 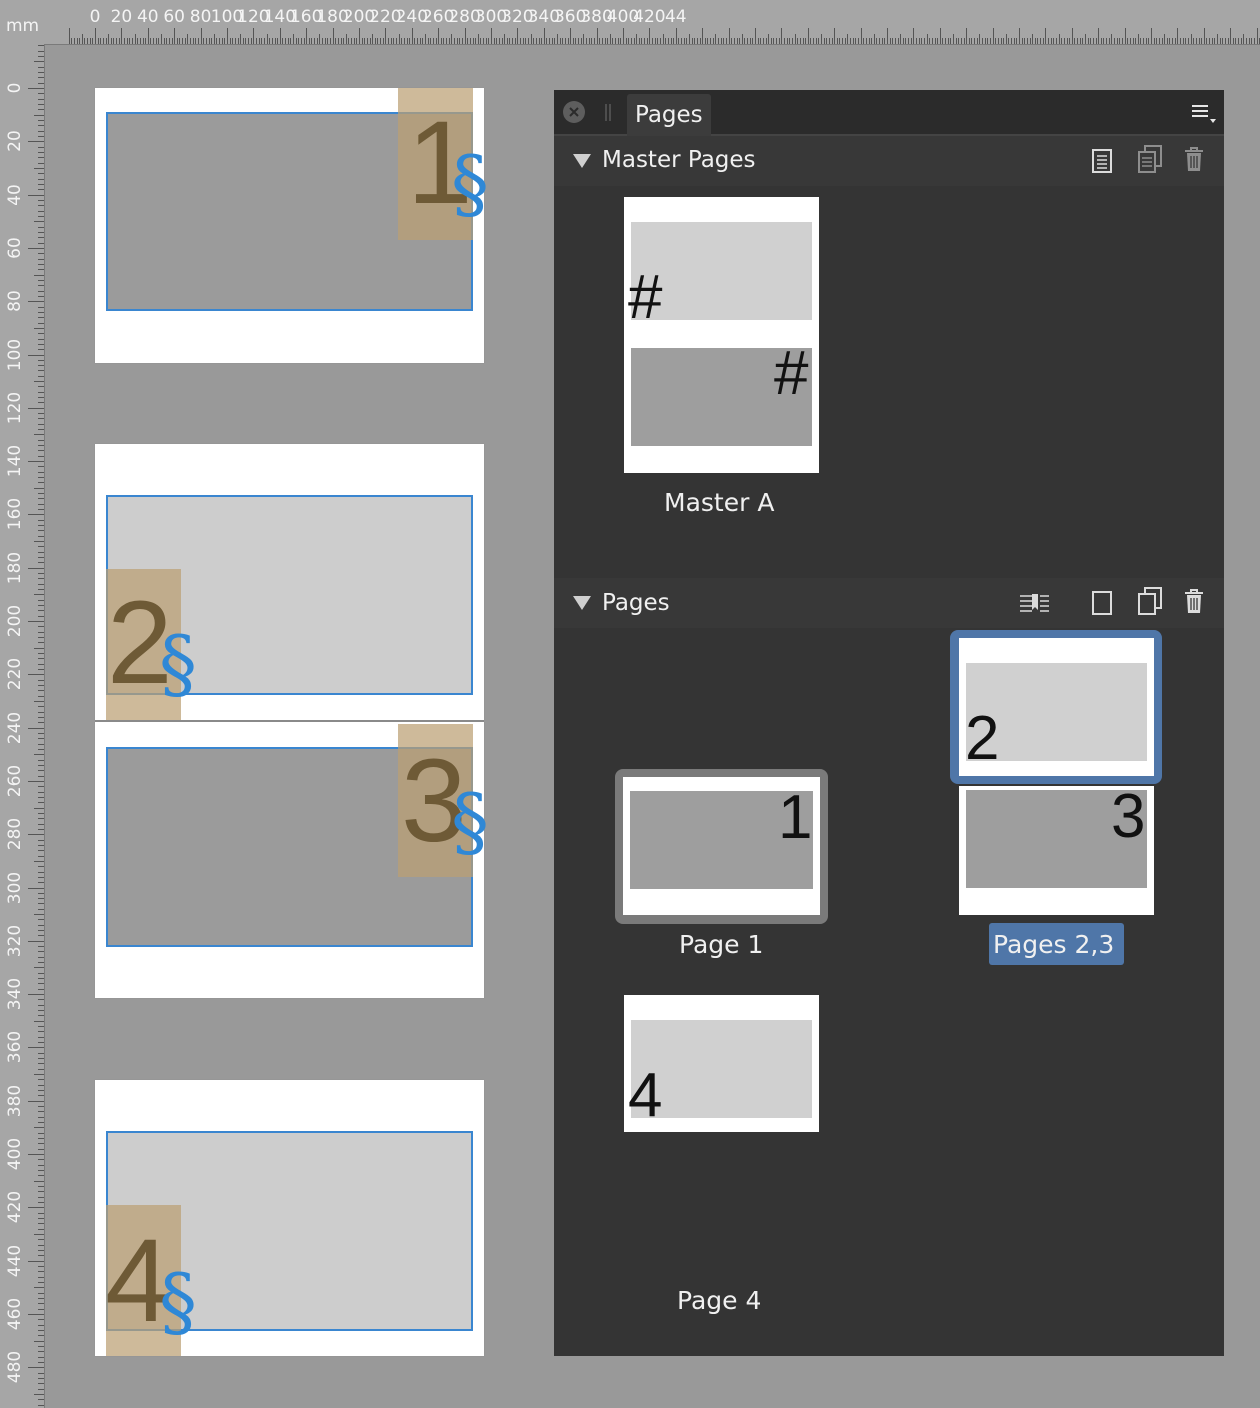 I want to click on master-a-label: Master A, so click(x=719, y=502).